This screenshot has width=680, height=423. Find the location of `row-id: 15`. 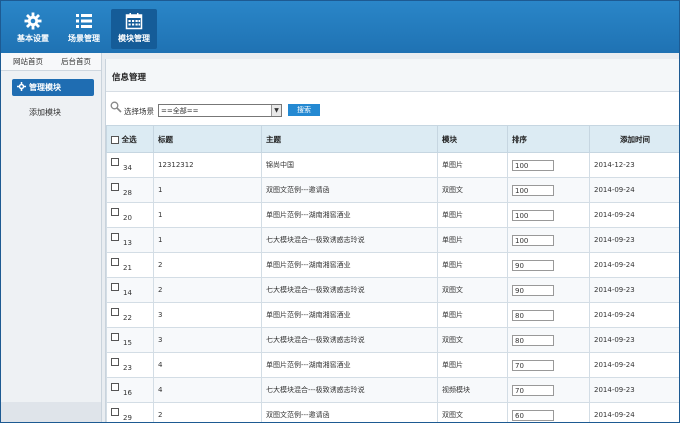

row-id: 15 is located at coordinates (127, 343).